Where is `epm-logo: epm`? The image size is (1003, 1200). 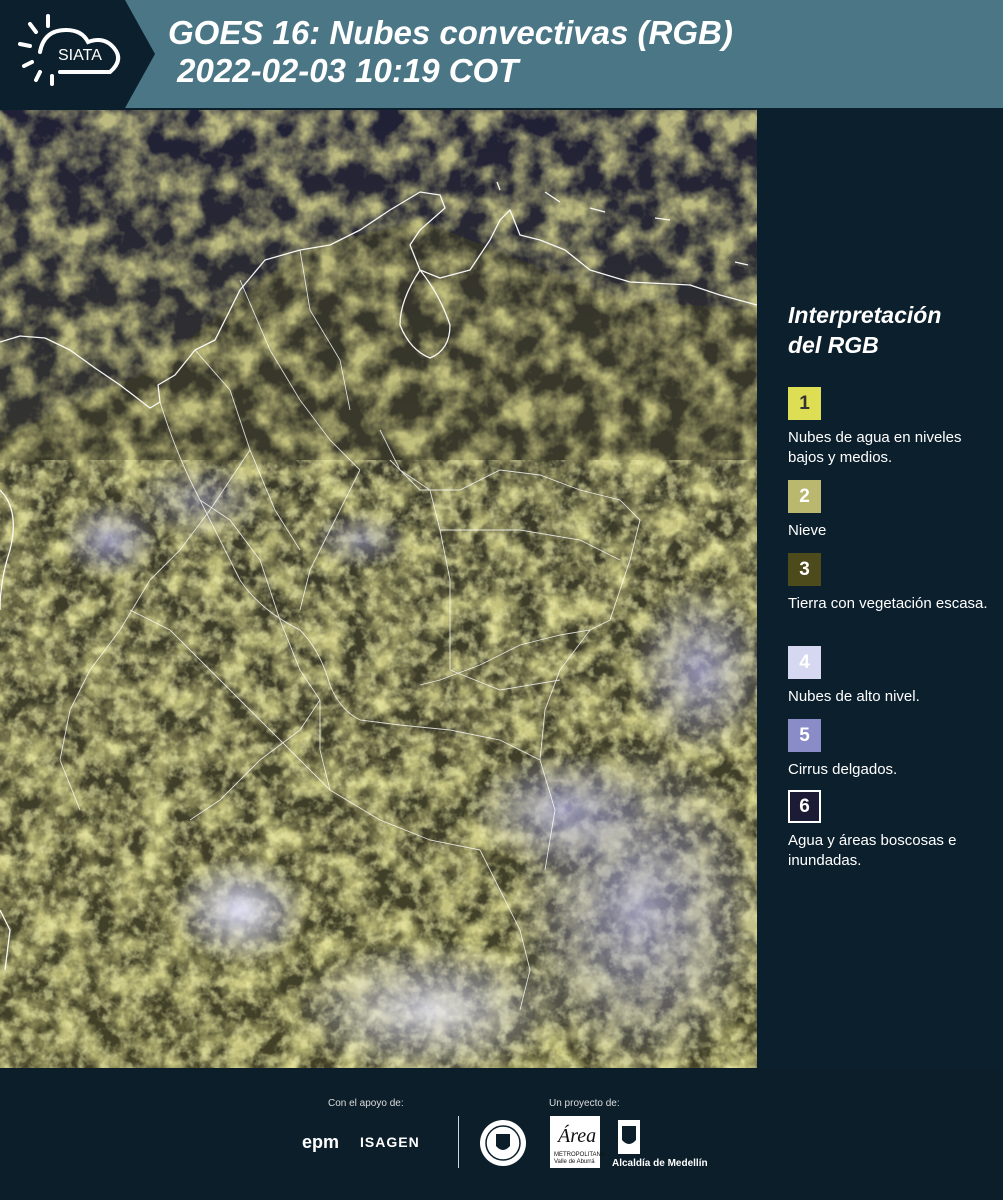 epm-logo: epm is located at coordinates (321, 1142).